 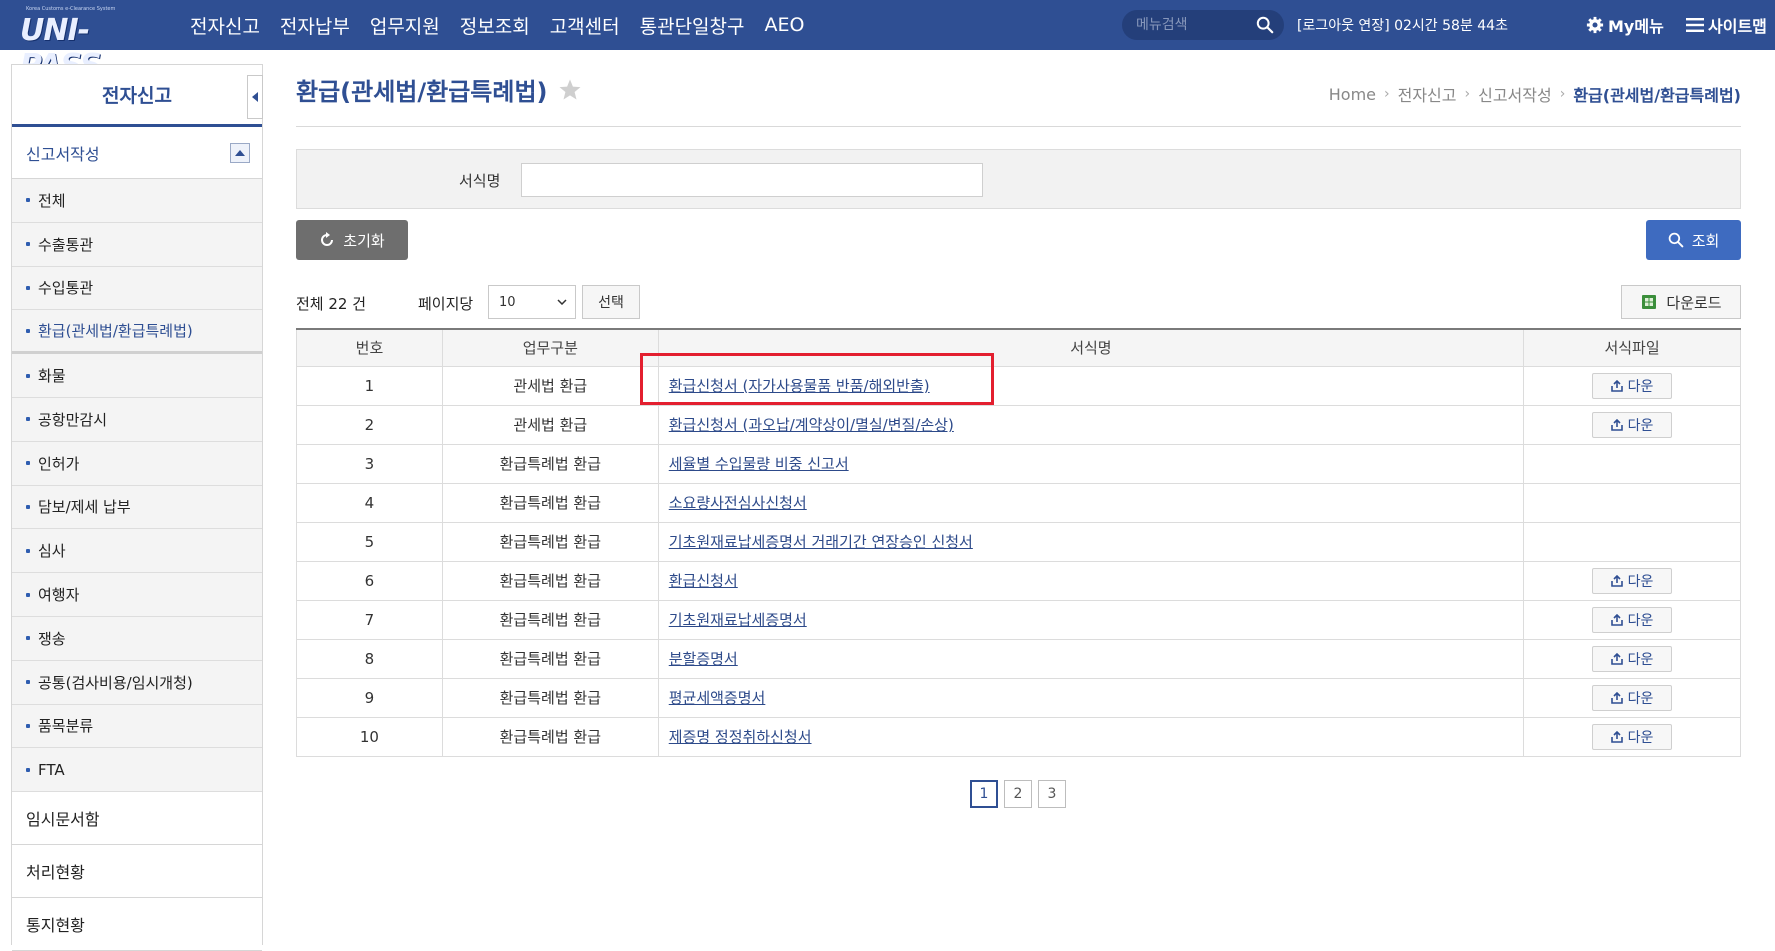 What do you see at coordinates (1625, 25) in the screenshot?
I see `my-menu-button: My메뉴` at bounding box center [1625, 25].